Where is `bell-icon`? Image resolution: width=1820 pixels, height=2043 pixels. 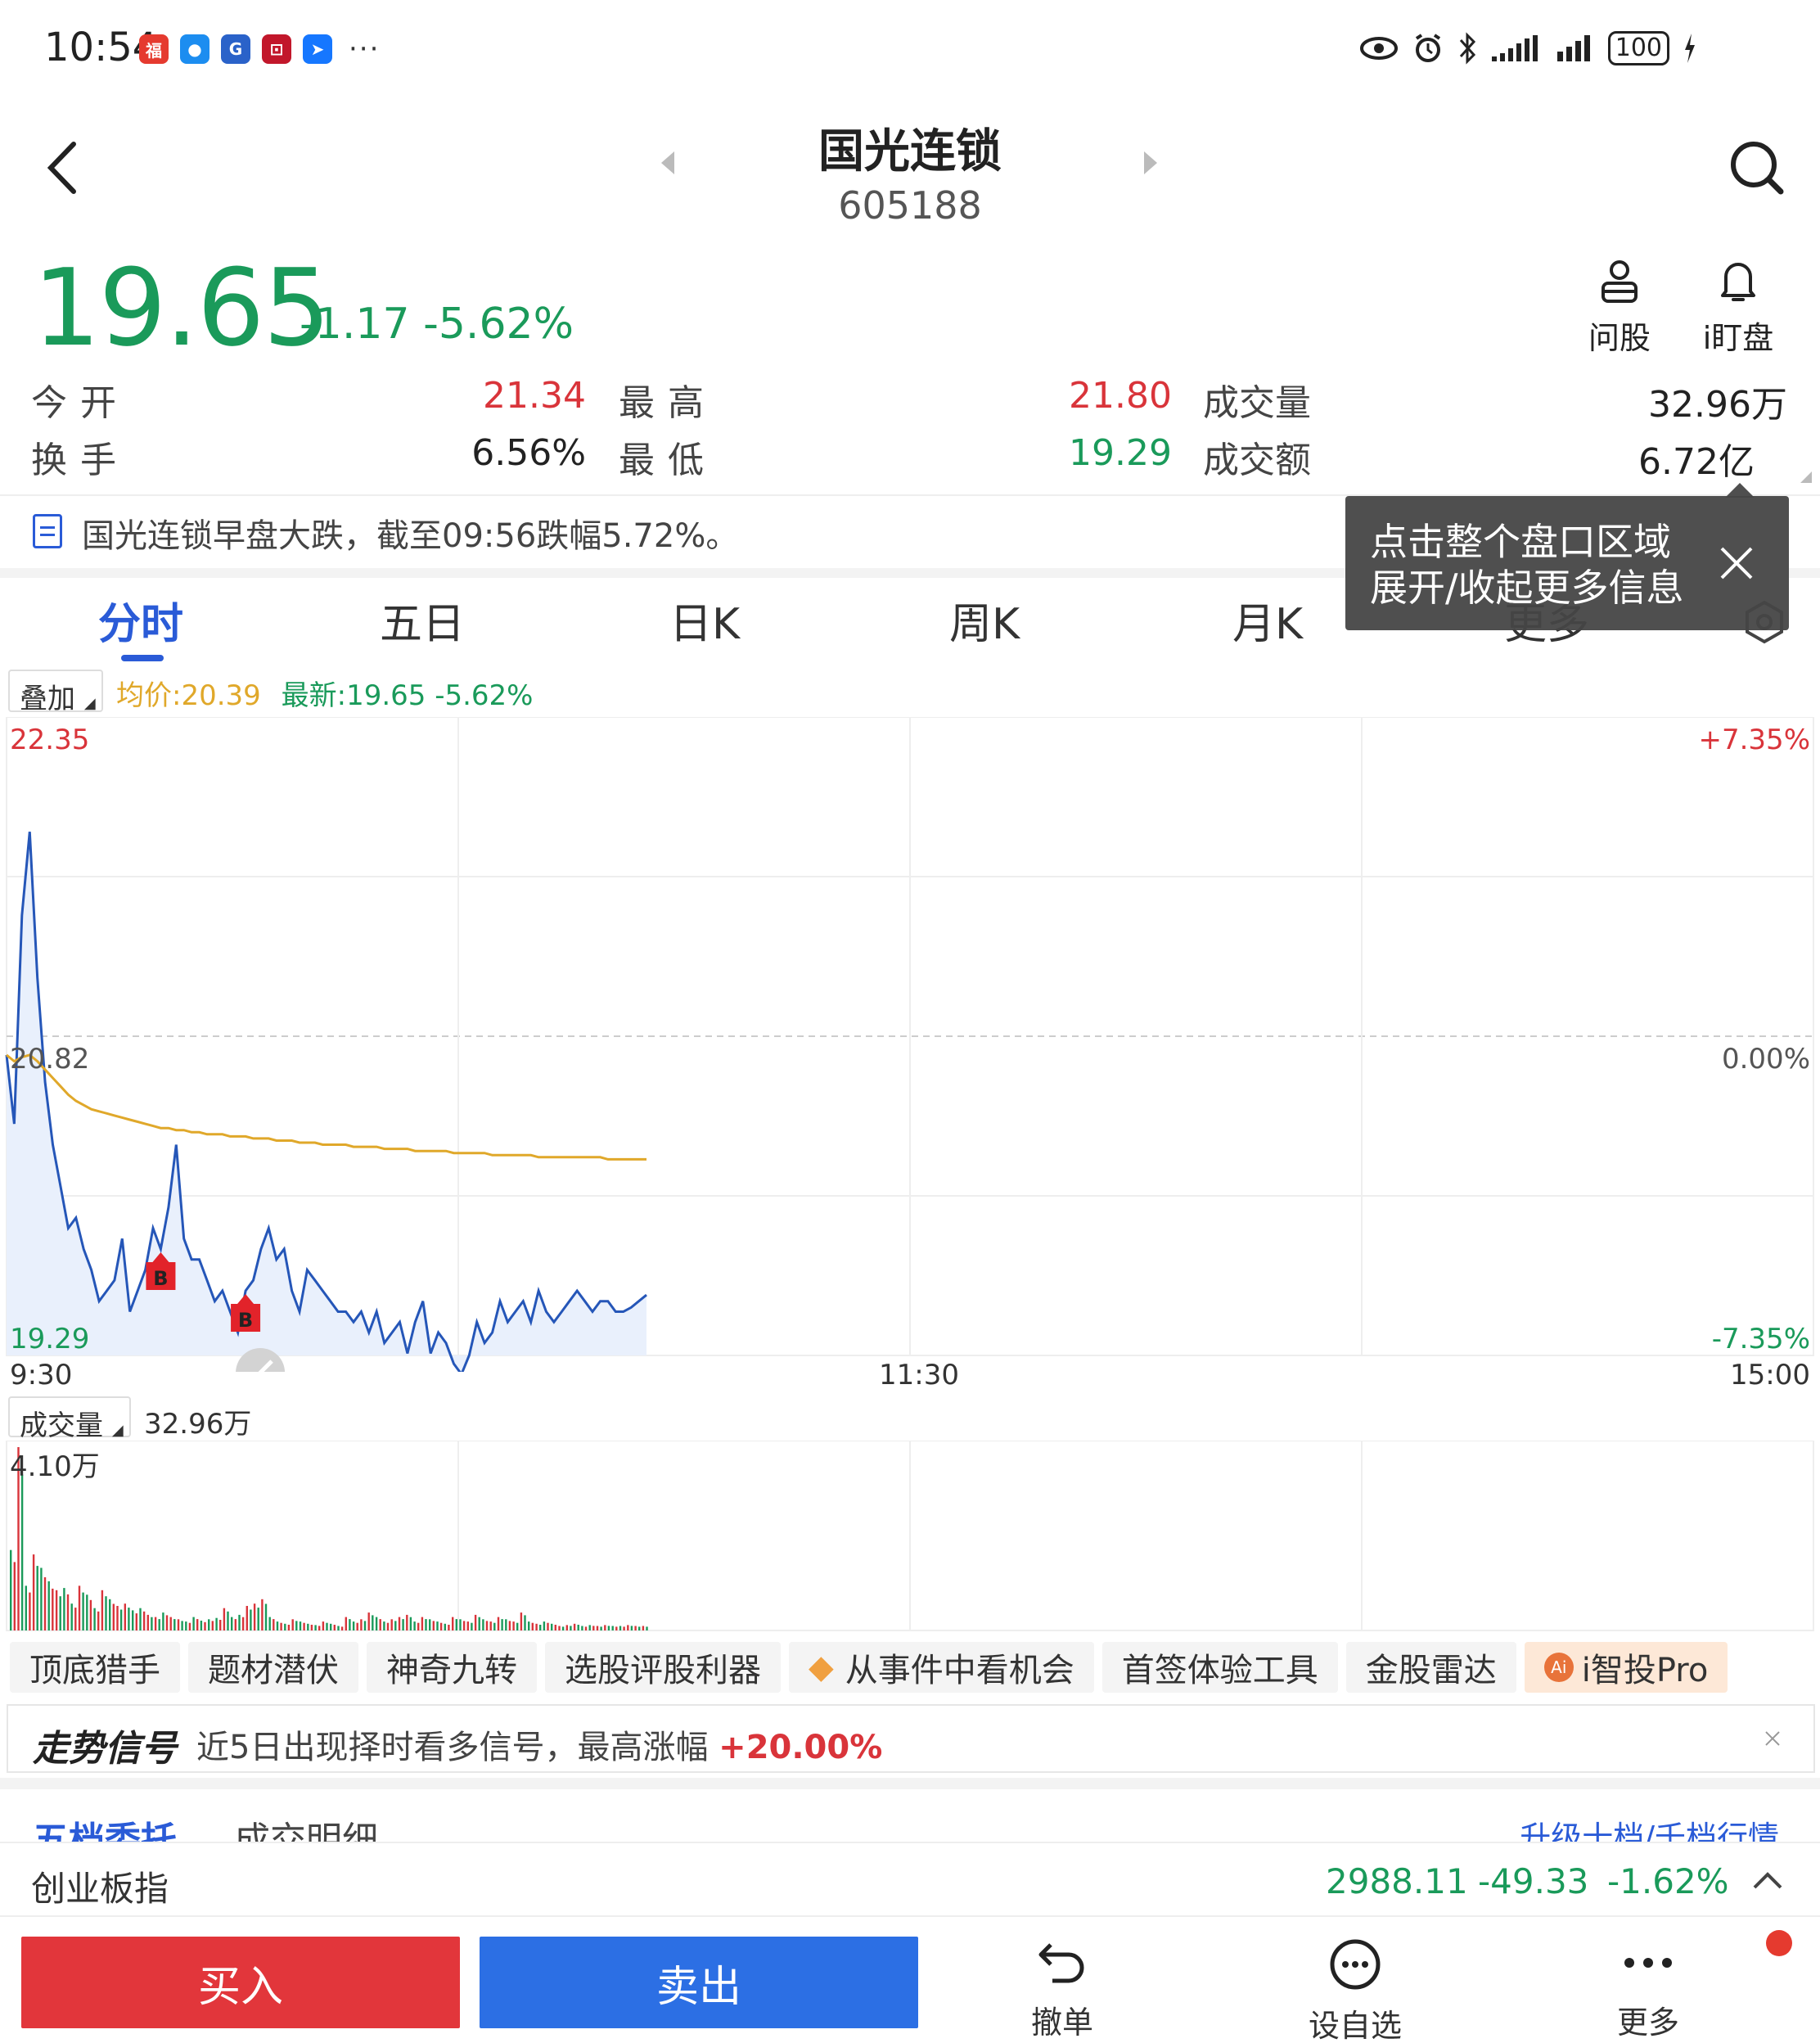 bell-icon is located at coordinates (1738, 282).